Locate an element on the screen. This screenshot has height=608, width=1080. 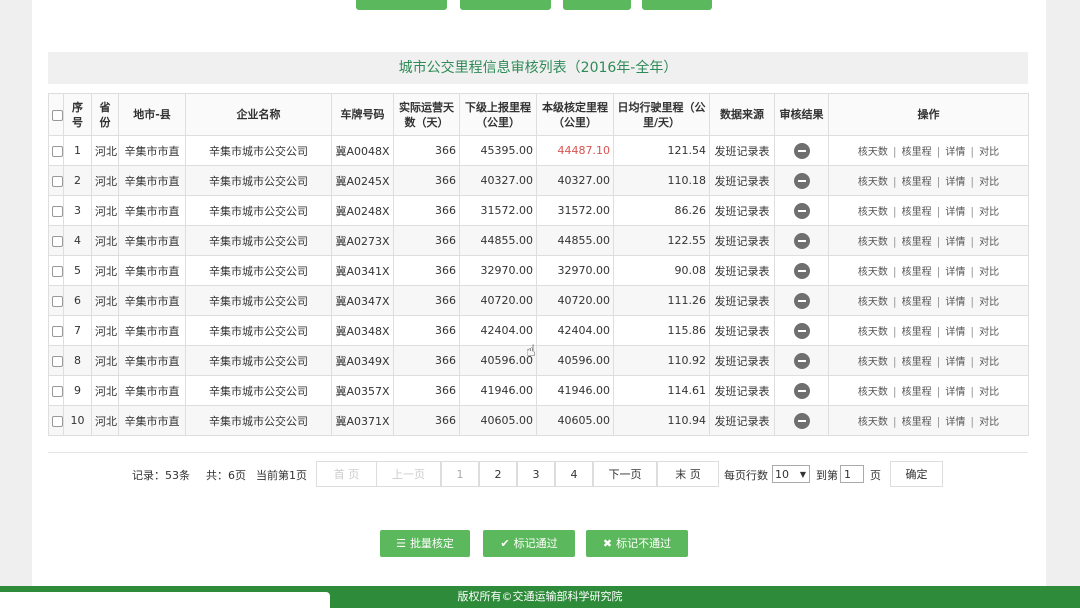
page-2-button: 2 is located at coordinates (498, 474).